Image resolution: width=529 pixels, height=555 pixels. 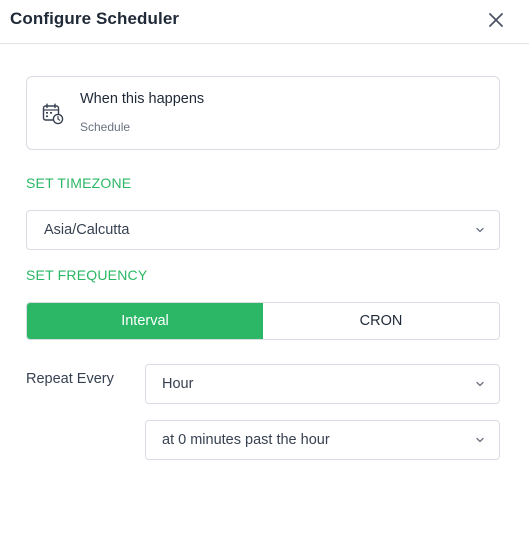 I want to click on timezone-select: Asia/Calcutta, so click(x=263, y=230).